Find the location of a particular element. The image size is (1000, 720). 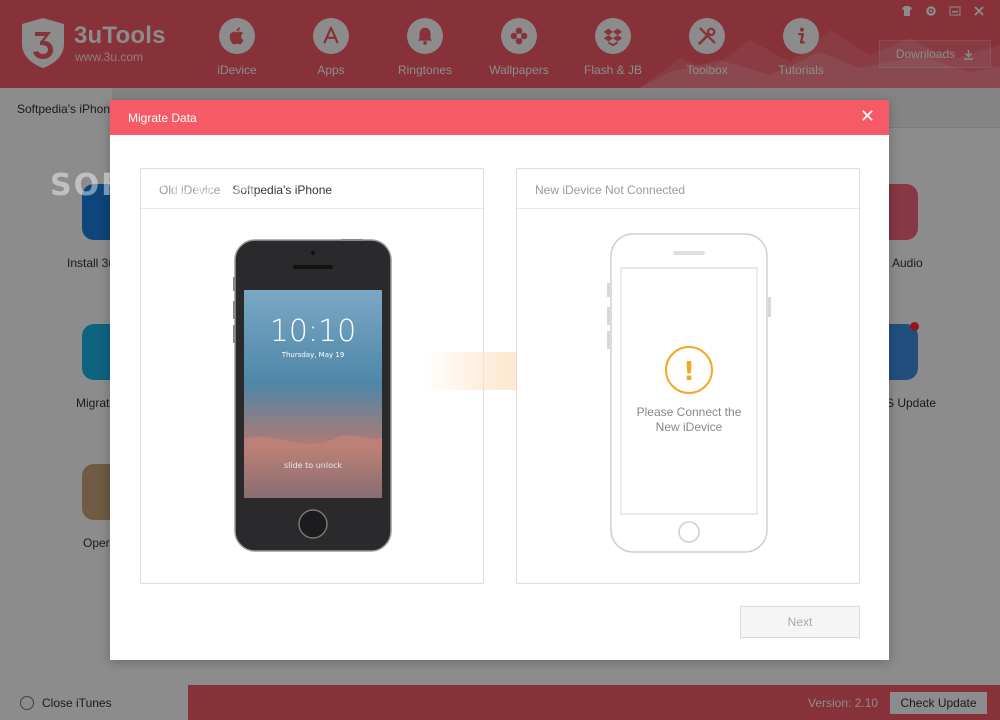

connect-message-line1: Please Connect the is located at coordinates (689, 412).